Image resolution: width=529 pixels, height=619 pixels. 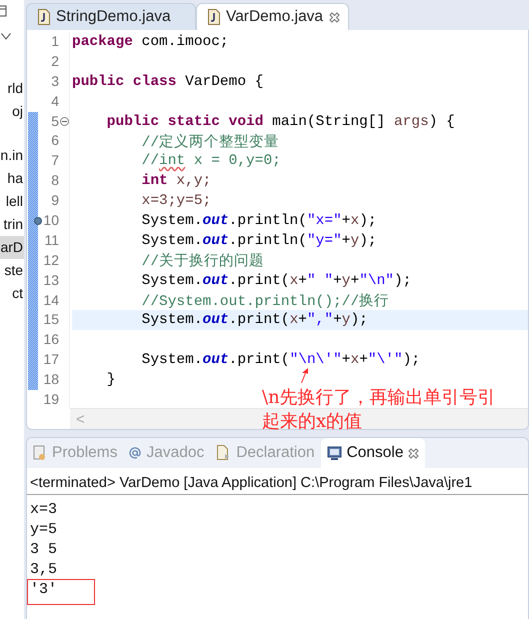 What do you see at coordinates (12, 247) in the screenshot?
I see `package-explorer-item: arD` at bounding box center [12, 247].